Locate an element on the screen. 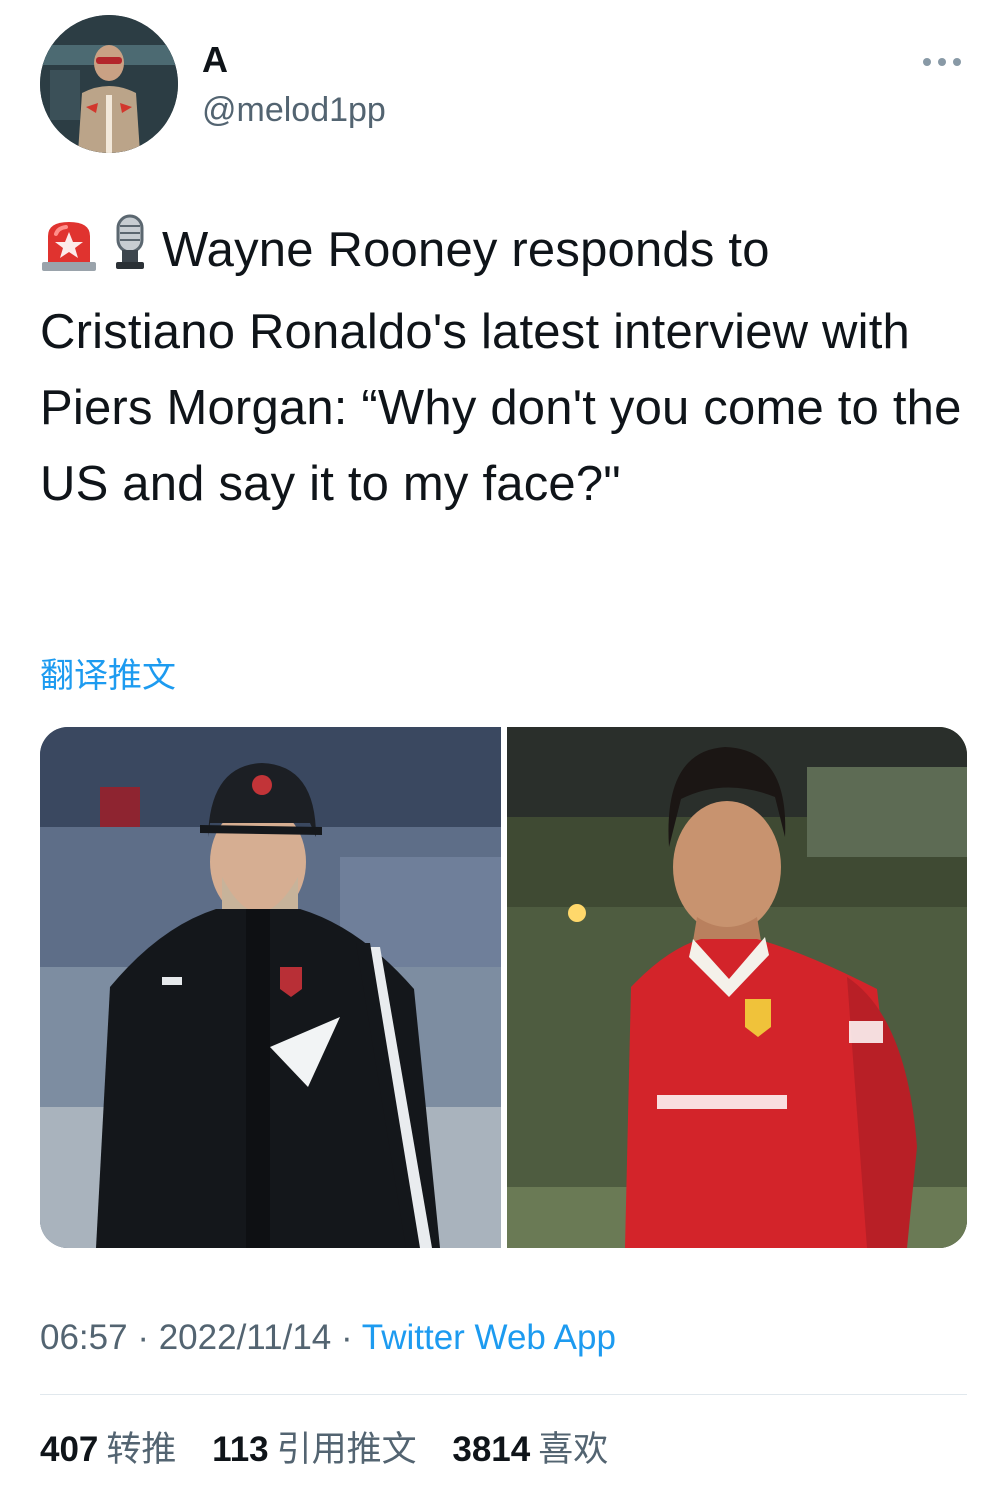  tweet-meta: 06:57 · 2022/11/14 · Twitter Web App is located at coordinates (328, 1338).